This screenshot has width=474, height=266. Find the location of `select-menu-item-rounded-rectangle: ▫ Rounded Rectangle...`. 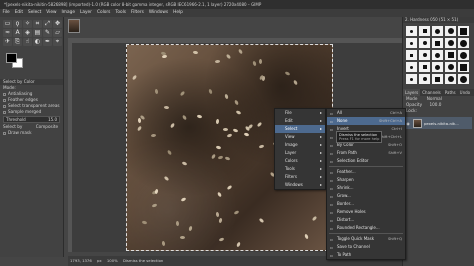

select-menu-item-rounded-rectangle: ▫ Rounded Rectangle... is located at coordinates (366, 228).